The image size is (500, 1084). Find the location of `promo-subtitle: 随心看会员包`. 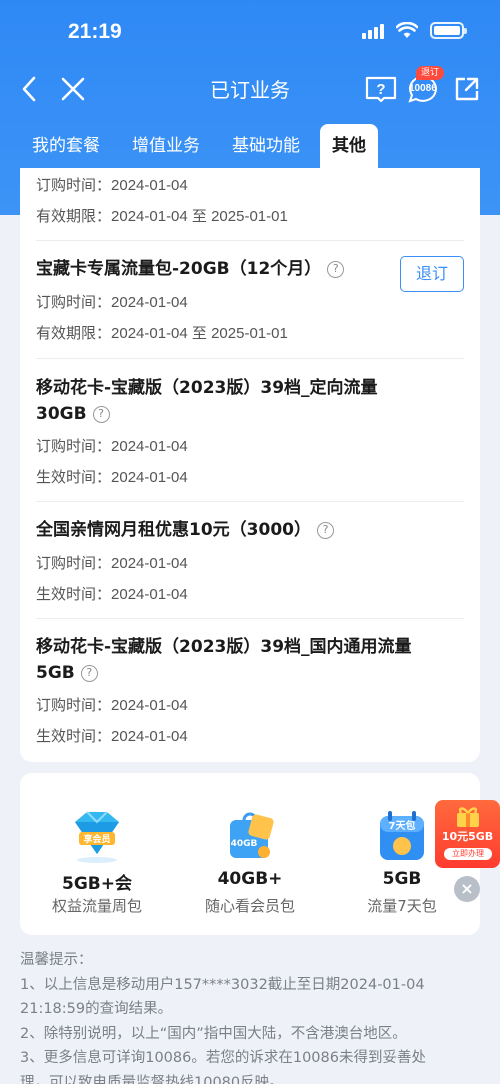

promo-subtitle: 随心看会员包 is located at coordinates (249, 906).